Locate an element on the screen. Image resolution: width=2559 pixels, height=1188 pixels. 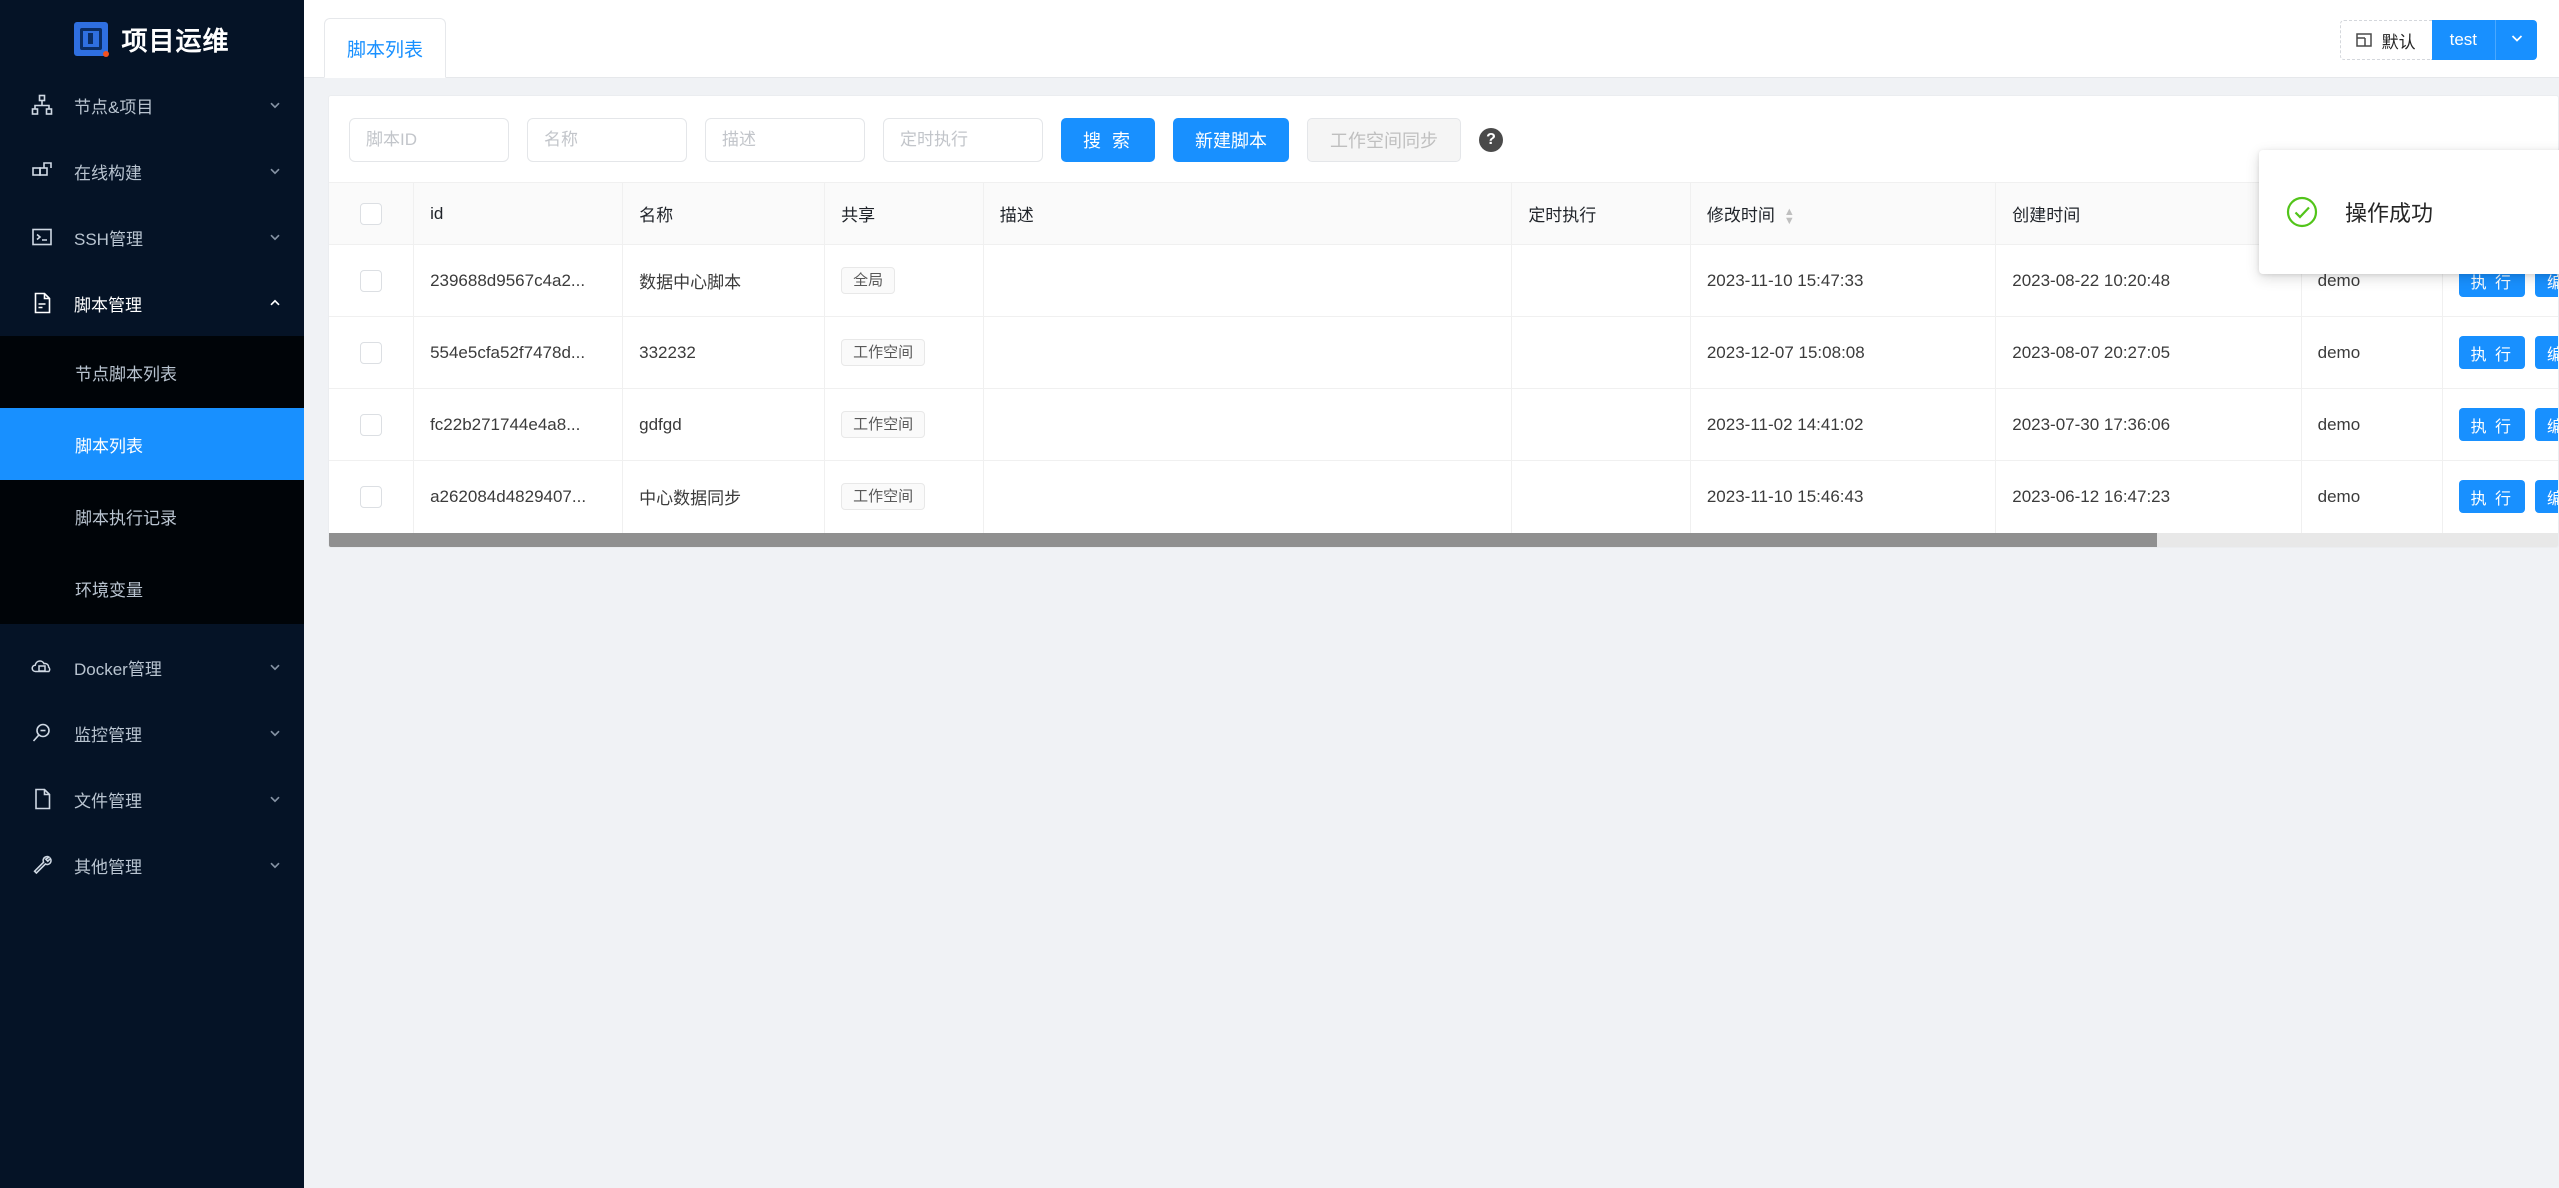
search-button: 搜 索 is located at coordinates (1108, 140).